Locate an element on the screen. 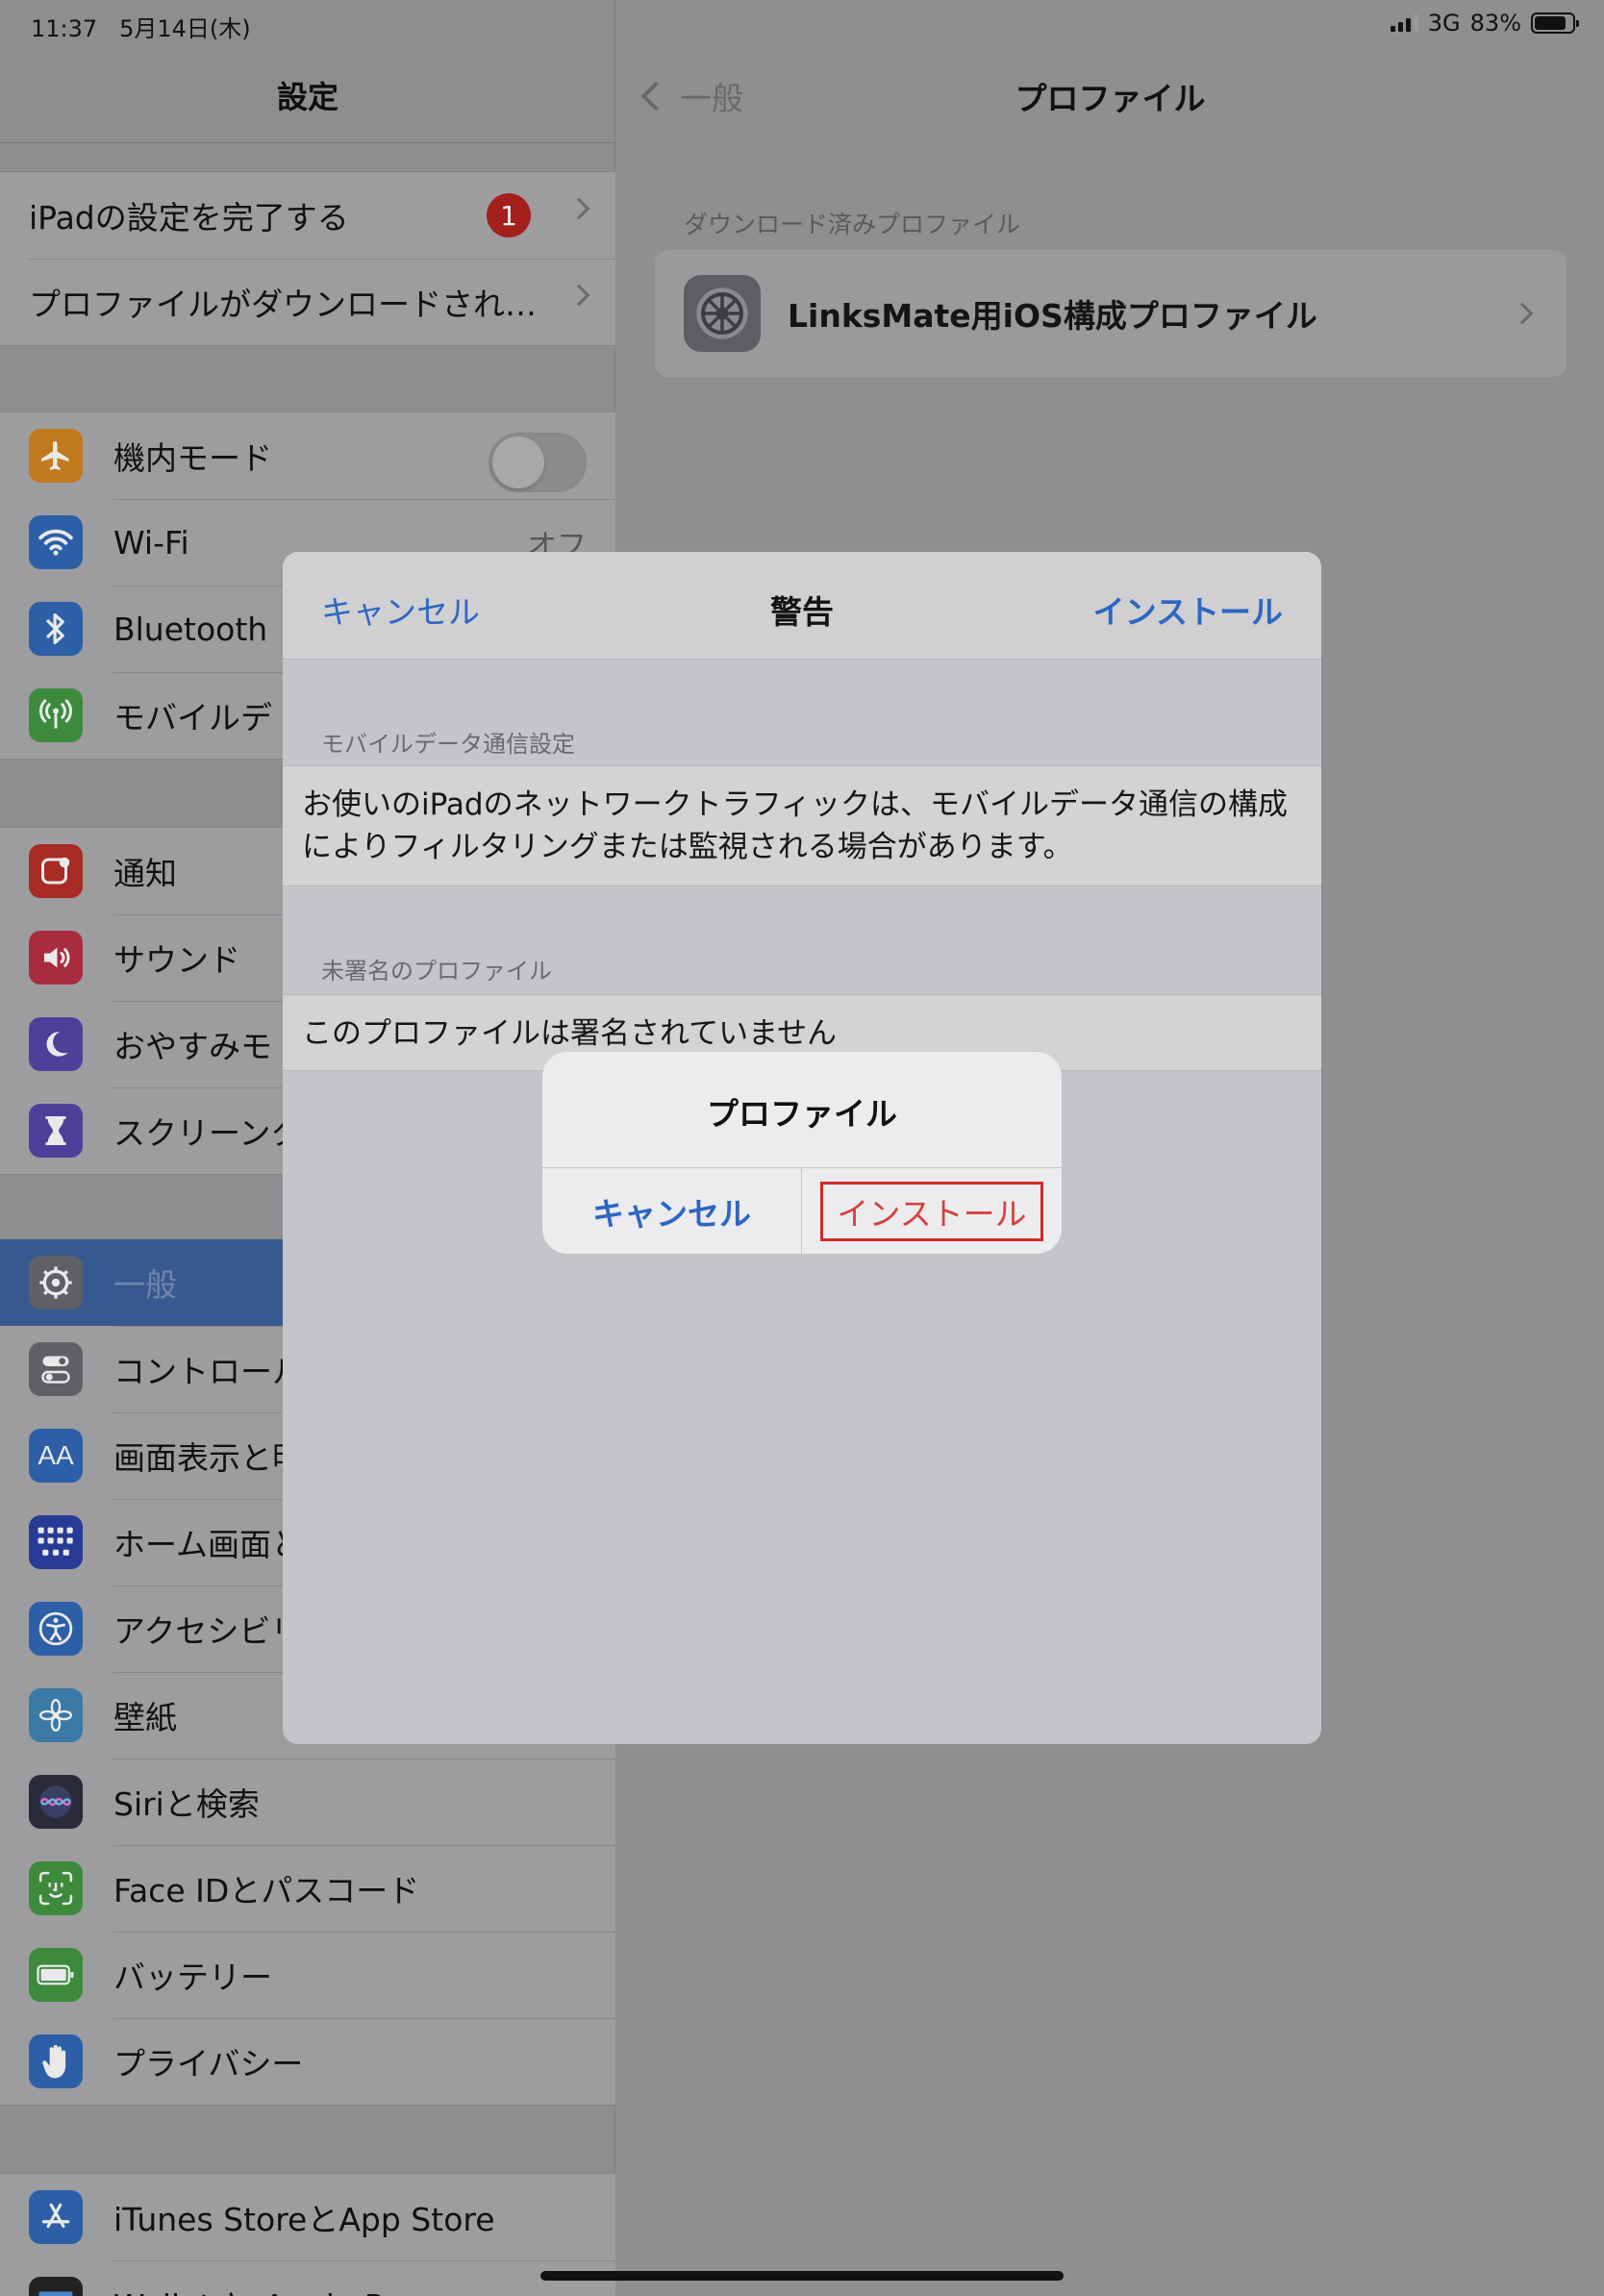 Image resolution: width=1604 pixels, height=2296 pixels. sheet-install-button: インストール is located at coordinates (1188, 609).